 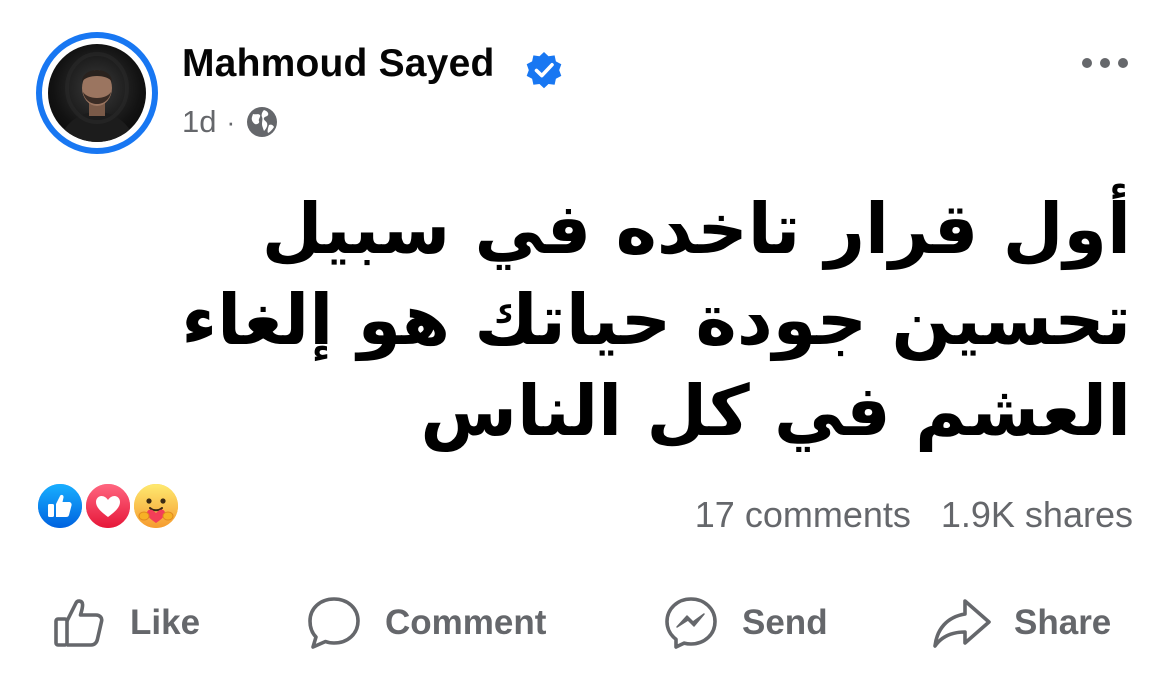 I want to click on post-meta: 1d ·, so click(x=230, y=122).